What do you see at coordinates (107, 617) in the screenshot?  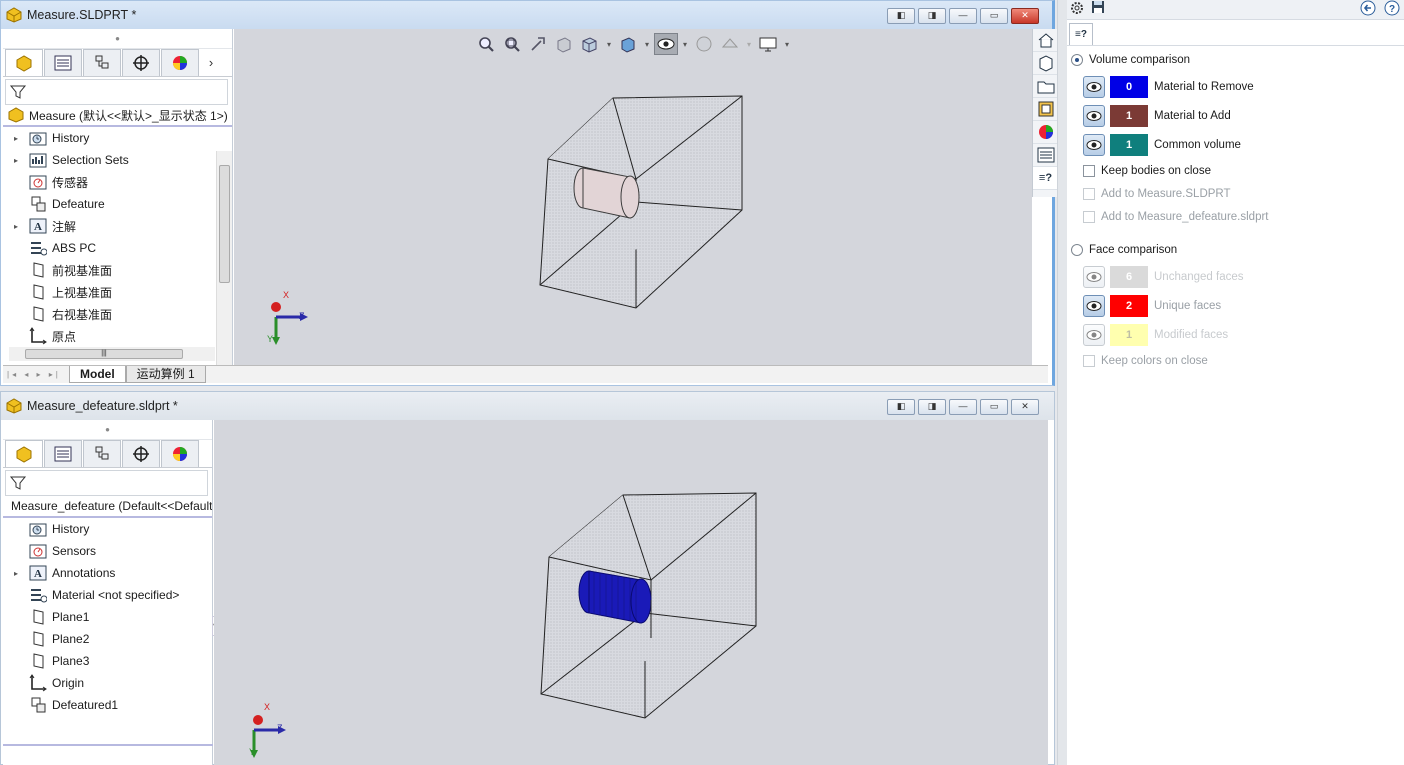 I see `tree-item: Plane1` at bounding box center [107, 617].